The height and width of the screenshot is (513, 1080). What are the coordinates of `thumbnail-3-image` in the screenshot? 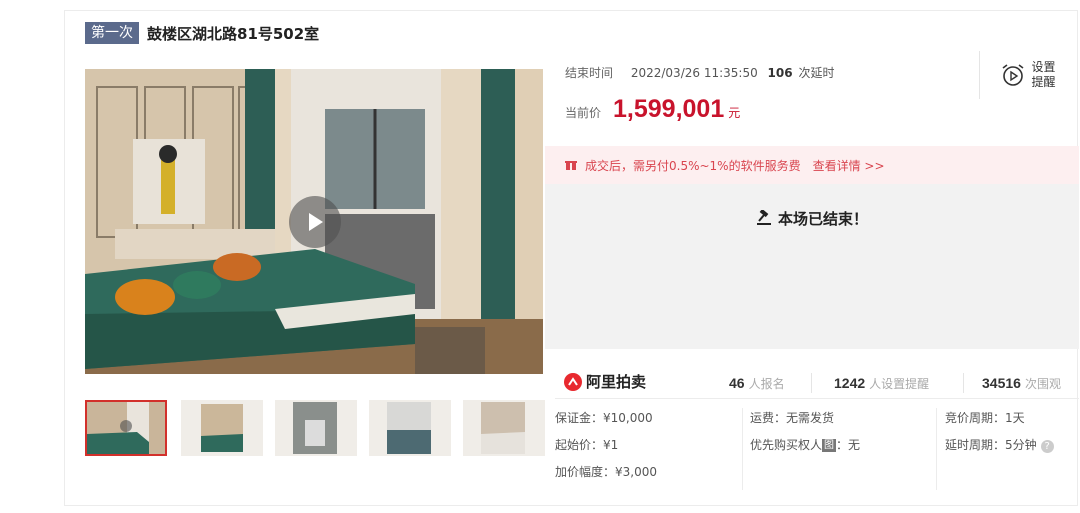 It's located at (316, 428).